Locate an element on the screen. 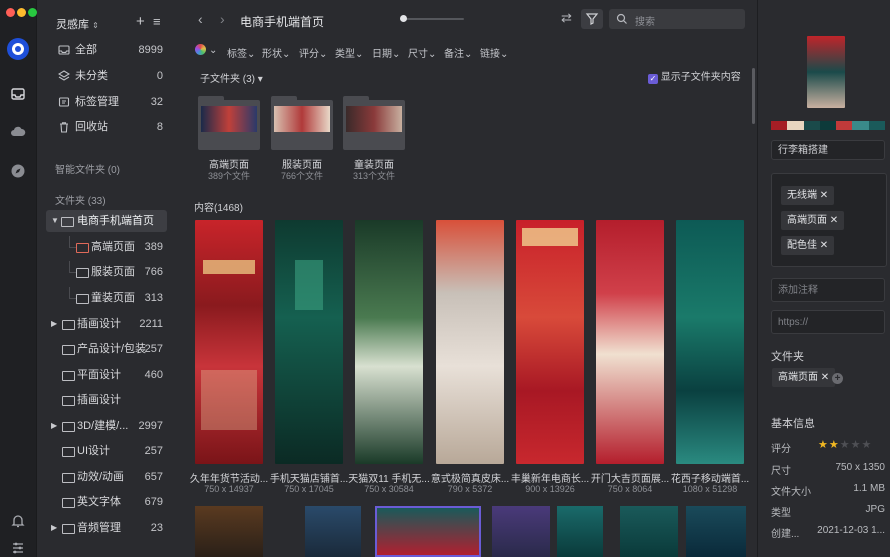 Image resolution: width=890 pixels, height=557 pixels. color-filter-chevron: ⌄ is located at coordinates (213, 50).